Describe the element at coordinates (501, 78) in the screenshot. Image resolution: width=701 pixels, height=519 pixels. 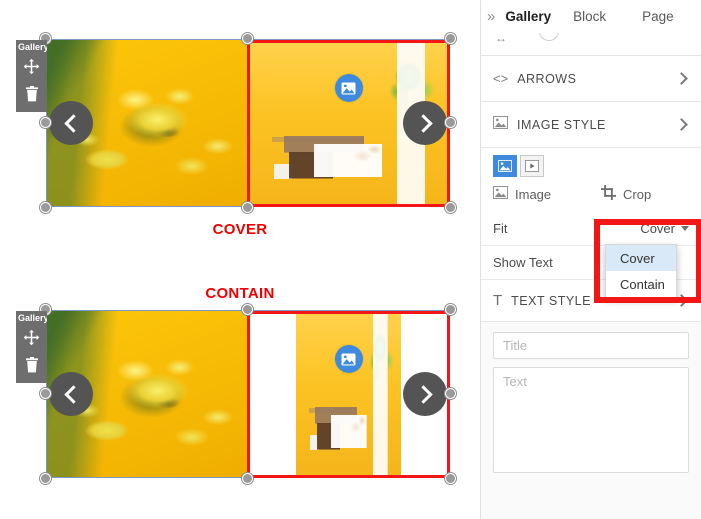
I see `code-brackets-icon: <>` at that location.